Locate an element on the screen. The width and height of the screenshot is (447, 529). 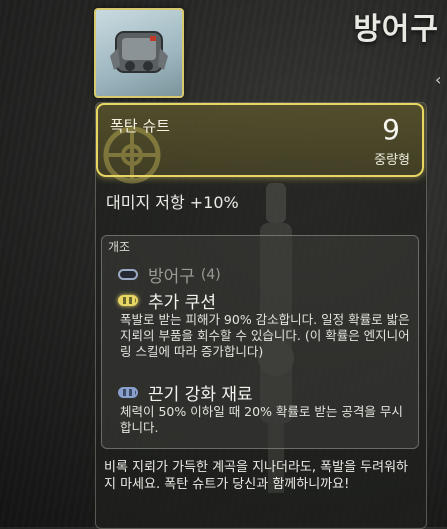
mod-entry: 끈기 강화 재료 is located at coordinates (185, 392).